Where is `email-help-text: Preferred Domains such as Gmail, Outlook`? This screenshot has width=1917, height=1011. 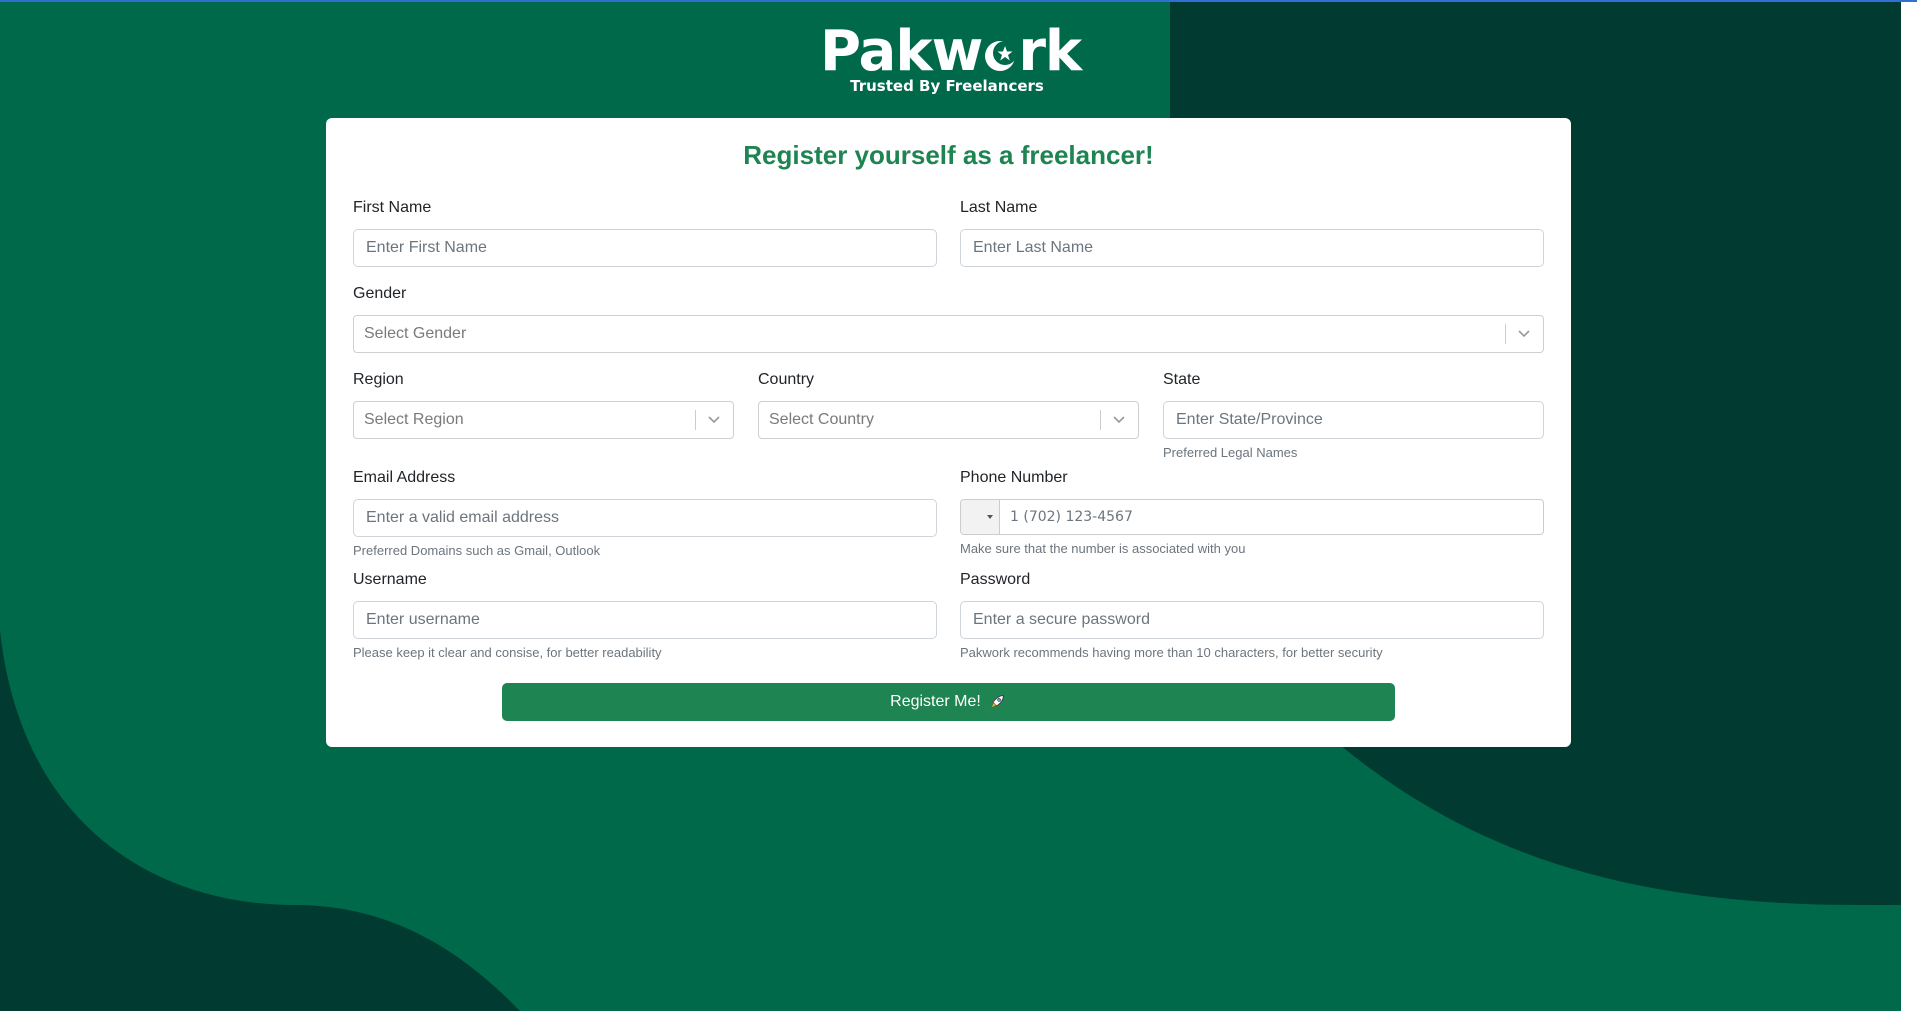
email-help-text: Preferred Domains such as Gmail, Outlook is located at coordinates (477, 550).